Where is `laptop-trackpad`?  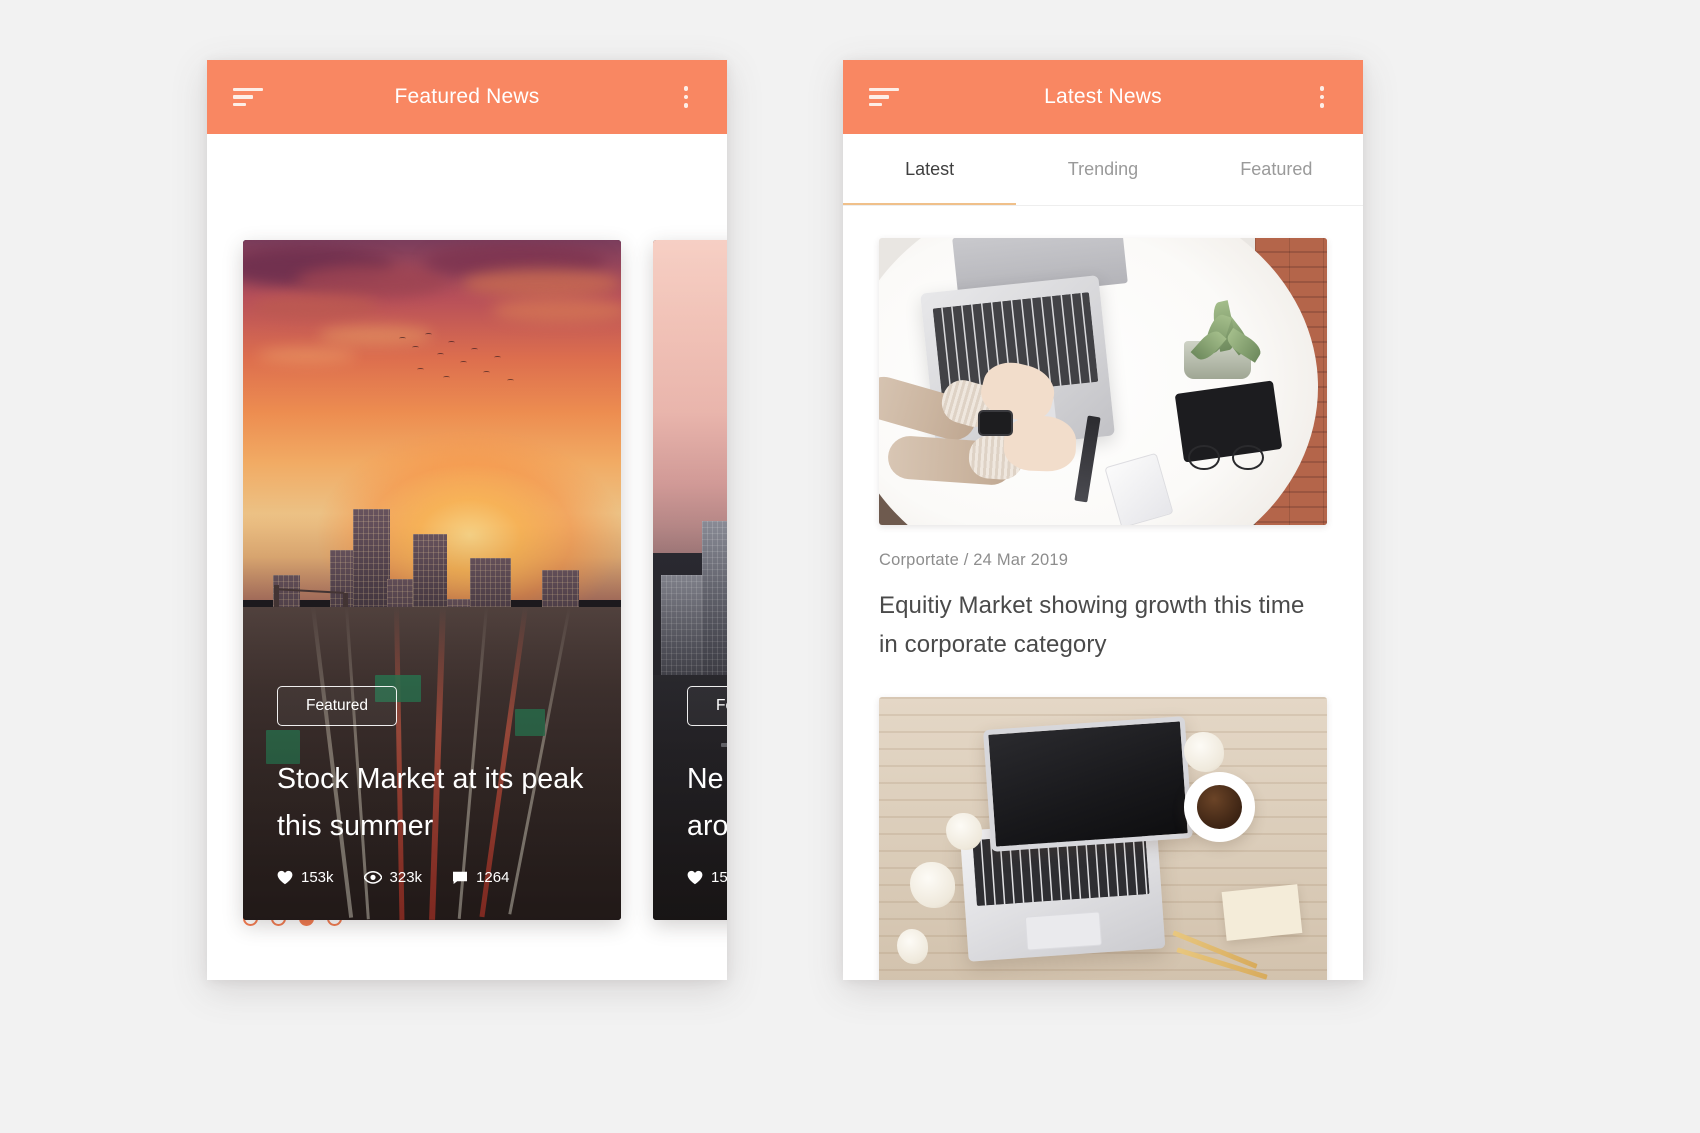
laptop-trackpad is located at coordinates (1064, 931).